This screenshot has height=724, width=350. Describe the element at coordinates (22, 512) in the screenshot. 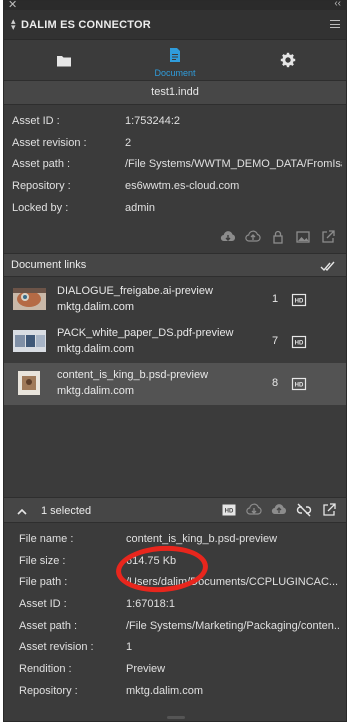

I see `chevron-up-icon` at that location.